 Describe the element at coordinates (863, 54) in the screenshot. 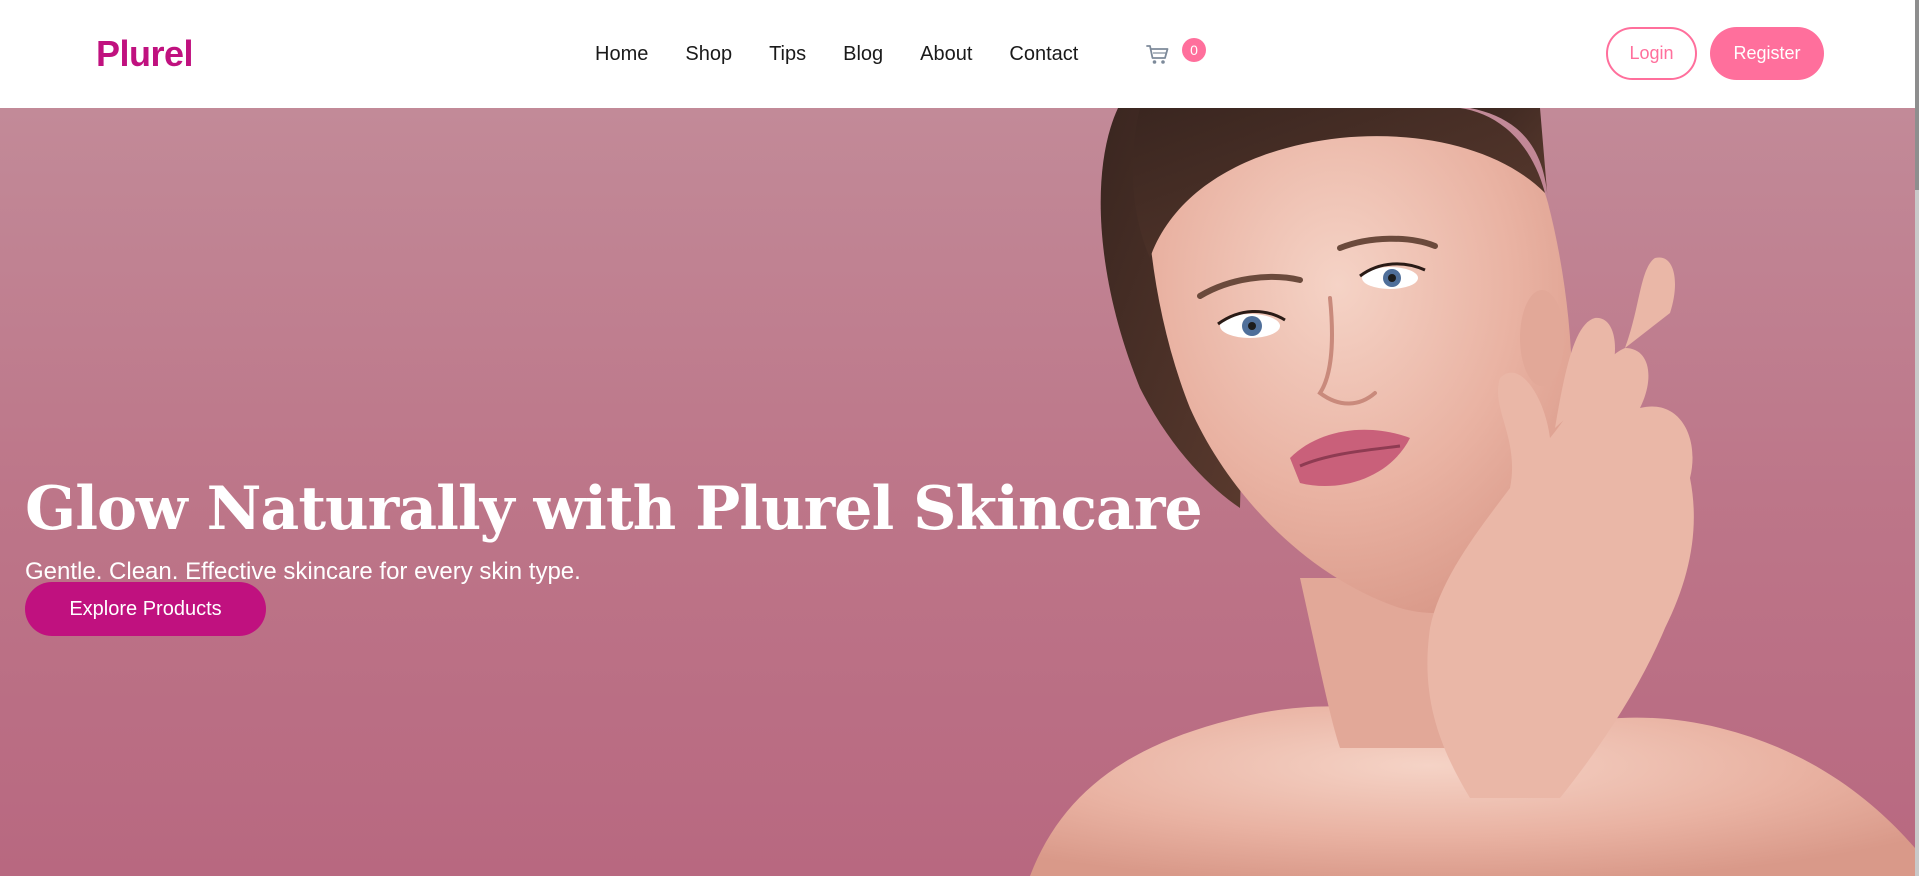

I see `nav-link-blog: Blog` at that location.